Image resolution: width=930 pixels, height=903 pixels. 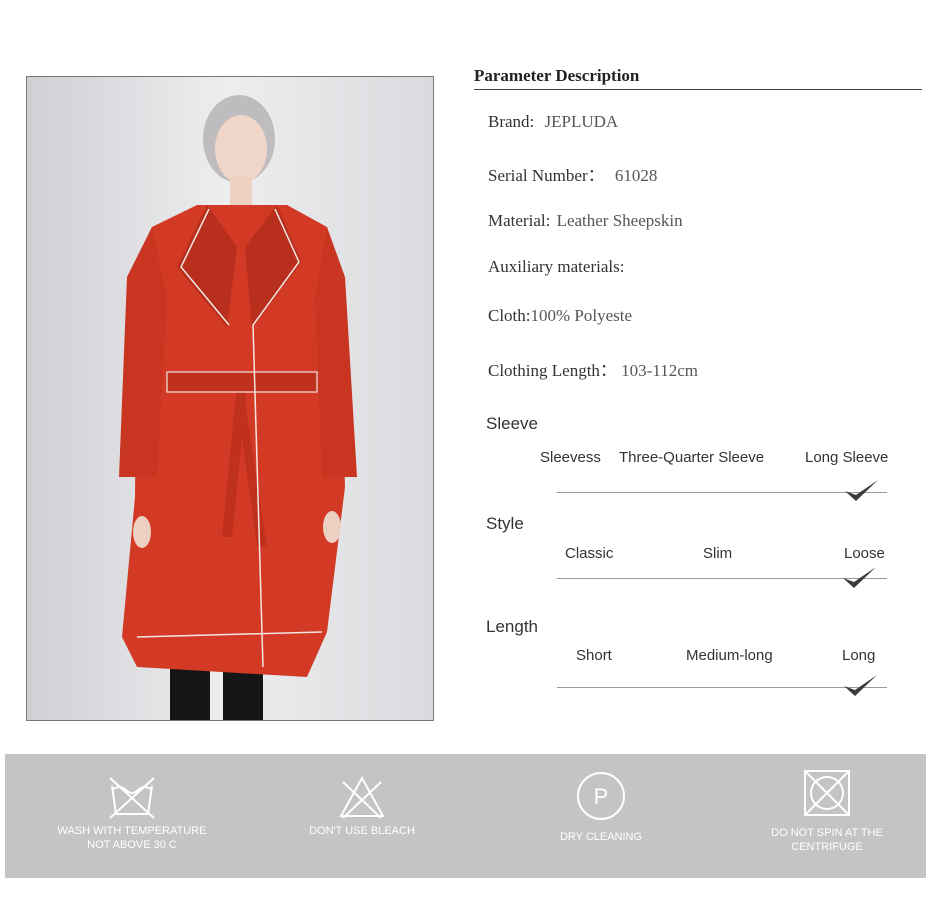 What do you see at coordinates (859, 655) in the screenshot?
I see `length-option-long: Long` at bounding box center [859, 655].